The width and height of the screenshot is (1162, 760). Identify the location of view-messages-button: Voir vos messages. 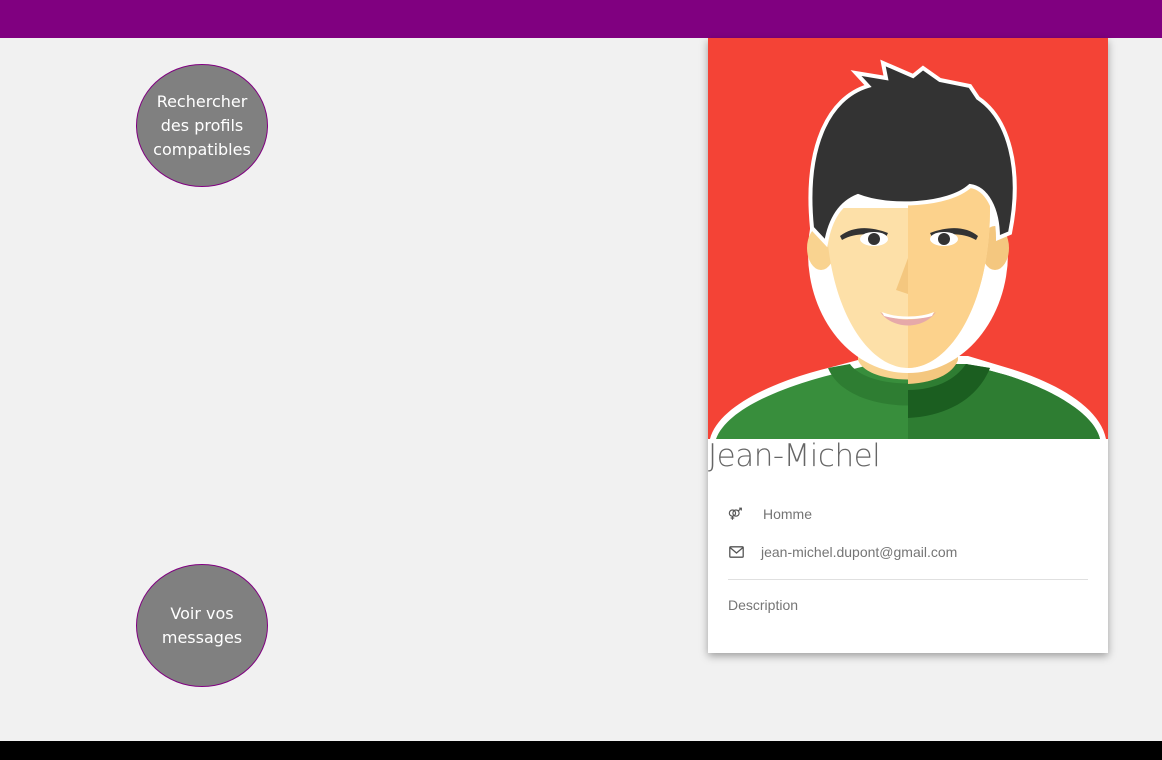
(202, 625).